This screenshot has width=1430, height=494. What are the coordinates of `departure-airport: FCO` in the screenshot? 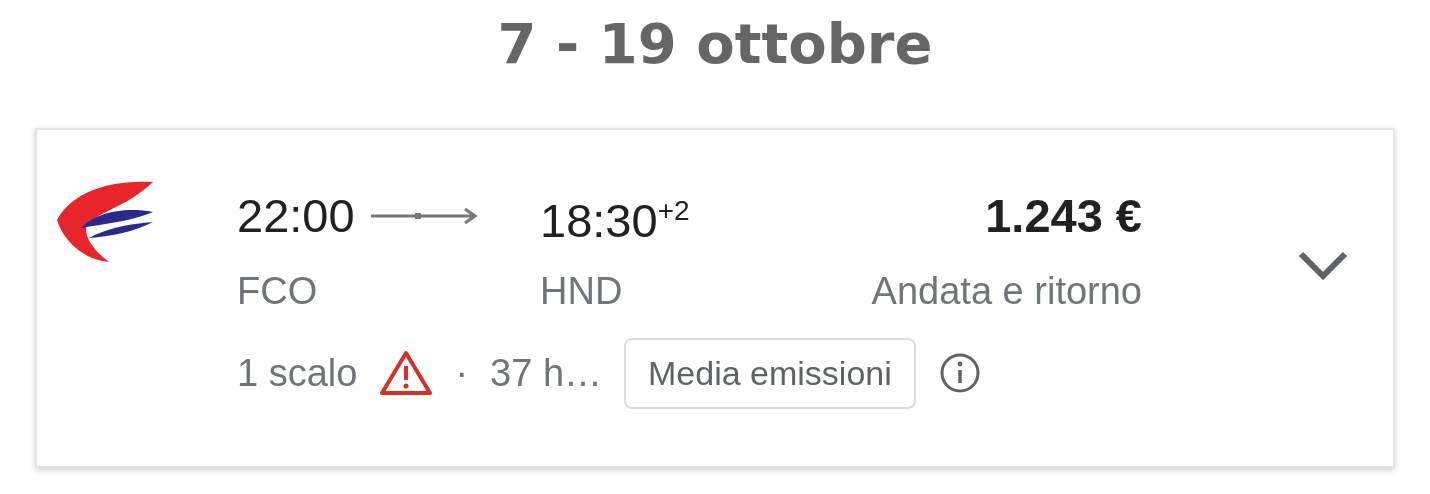 It's located at (278, 291).